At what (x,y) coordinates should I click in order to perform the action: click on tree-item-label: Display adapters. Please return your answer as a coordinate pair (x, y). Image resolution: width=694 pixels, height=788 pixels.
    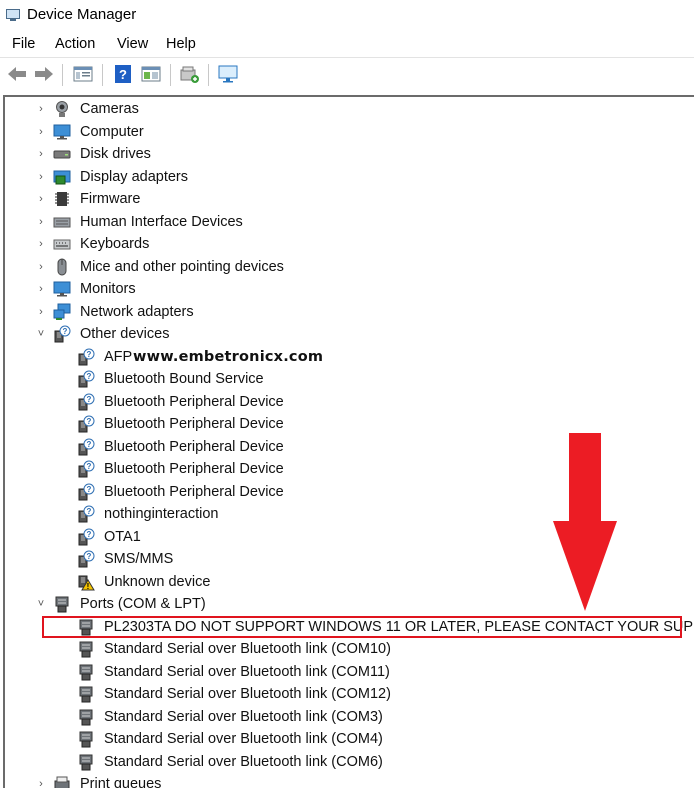
    Looking at the image, I should click on (134, 176).